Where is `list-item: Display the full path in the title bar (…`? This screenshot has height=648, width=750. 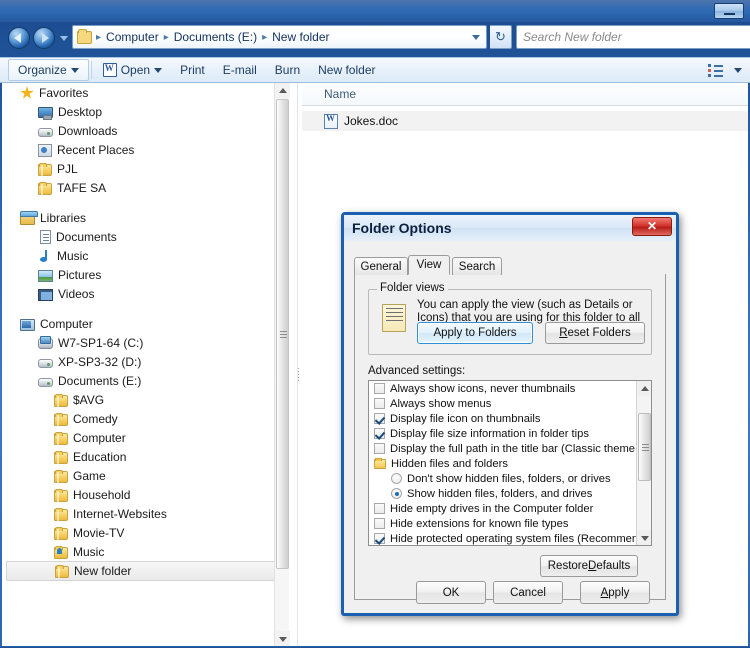 list-item: Display the full path in the title bar (… is located at coordinates (510, 448).